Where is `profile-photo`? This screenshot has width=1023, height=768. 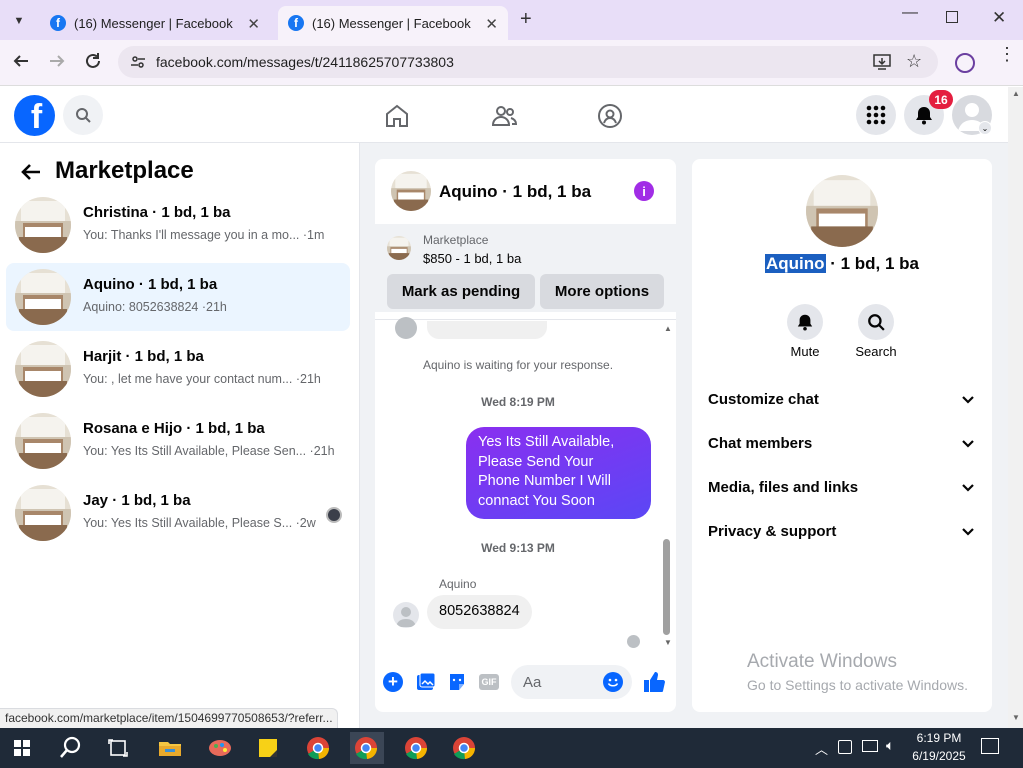
profile-photo is located at coordinates (842, 211).